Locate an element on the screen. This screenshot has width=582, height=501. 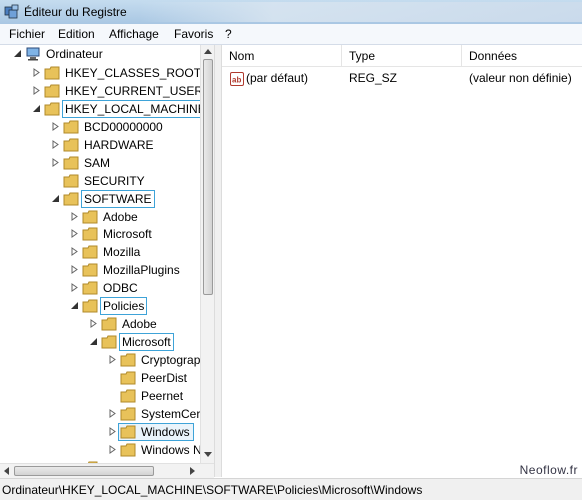
tree-label: Microsoft is located at coordinates (127, 234).